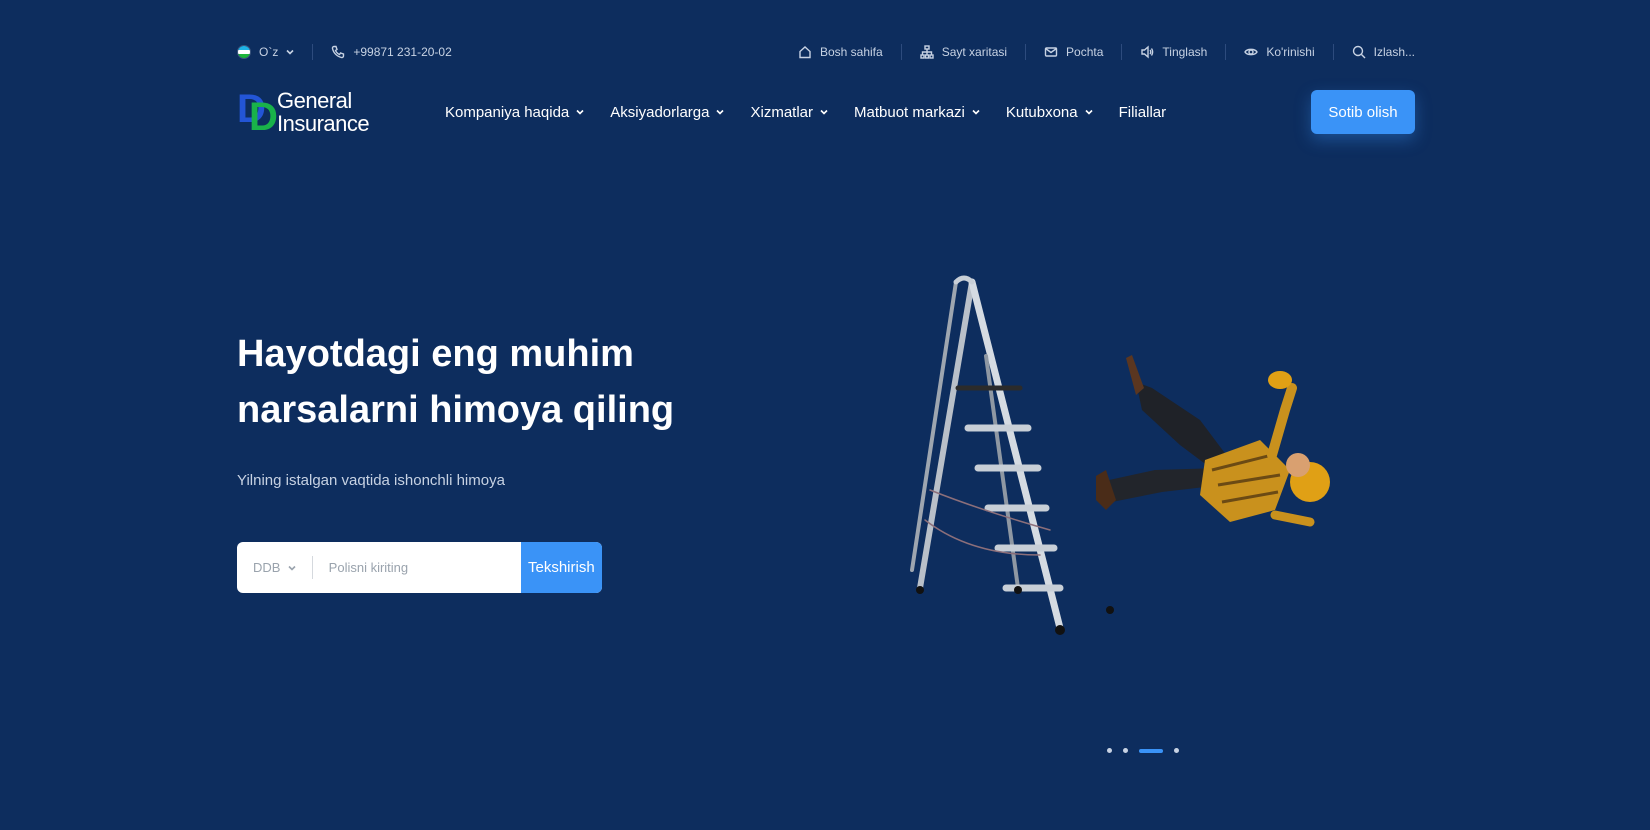 This screenshot has width=1650, height=830. I want to click on nav-item-company: Kompaniya haqida, so click(514, 112).